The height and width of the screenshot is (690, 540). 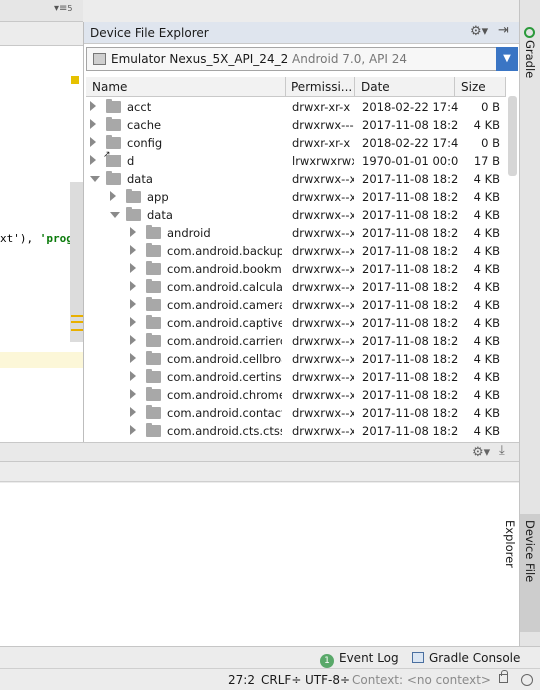 I want to click on gradle-tool-tab: Gradle, so click(x=530, y=55).